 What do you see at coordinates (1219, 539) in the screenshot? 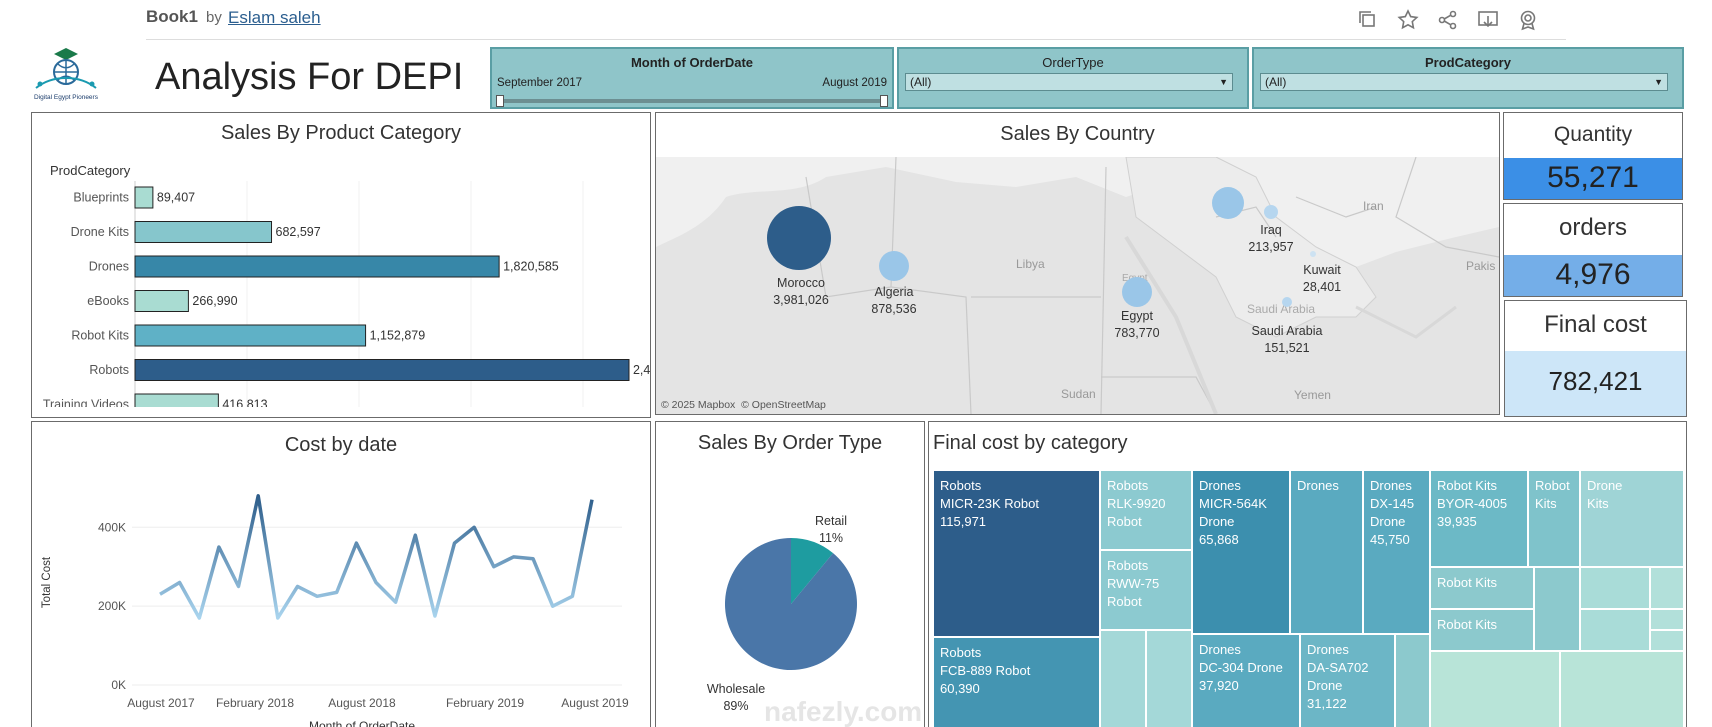
I see `treemap-cell-label: 65,868` at bounding box center [1219, 539].